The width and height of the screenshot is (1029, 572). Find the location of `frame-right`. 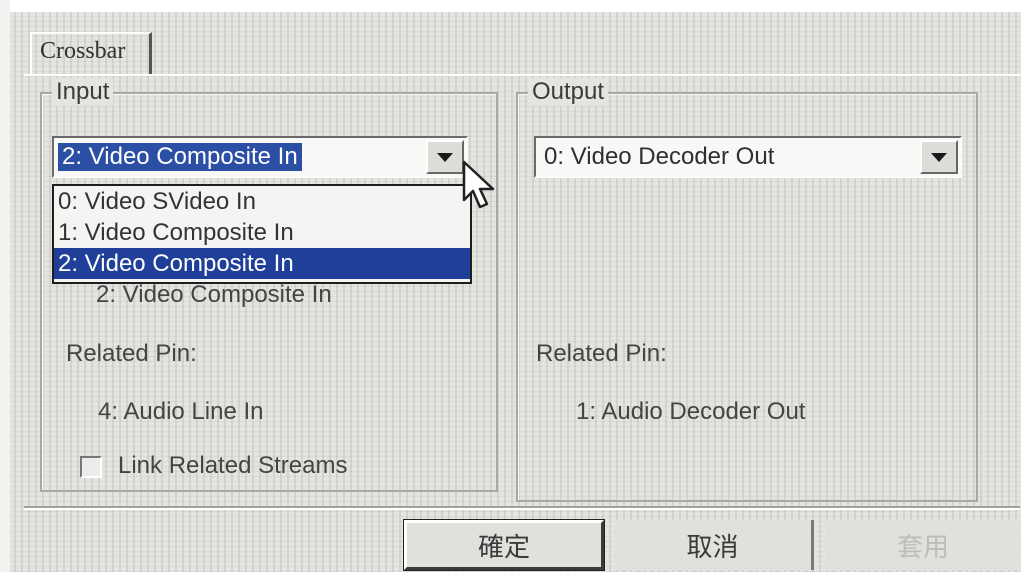

frame-right is located at coordinates (1025, 286).